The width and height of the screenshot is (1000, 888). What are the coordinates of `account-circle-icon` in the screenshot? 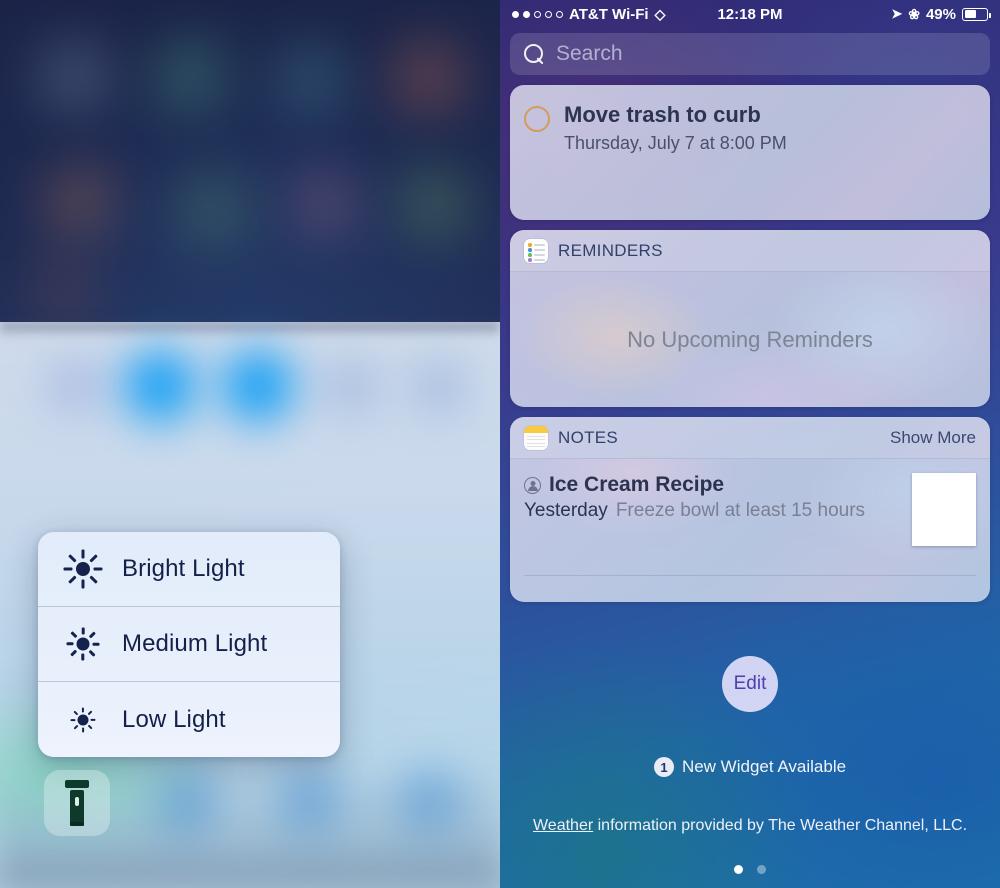 It's located at (532, 485).